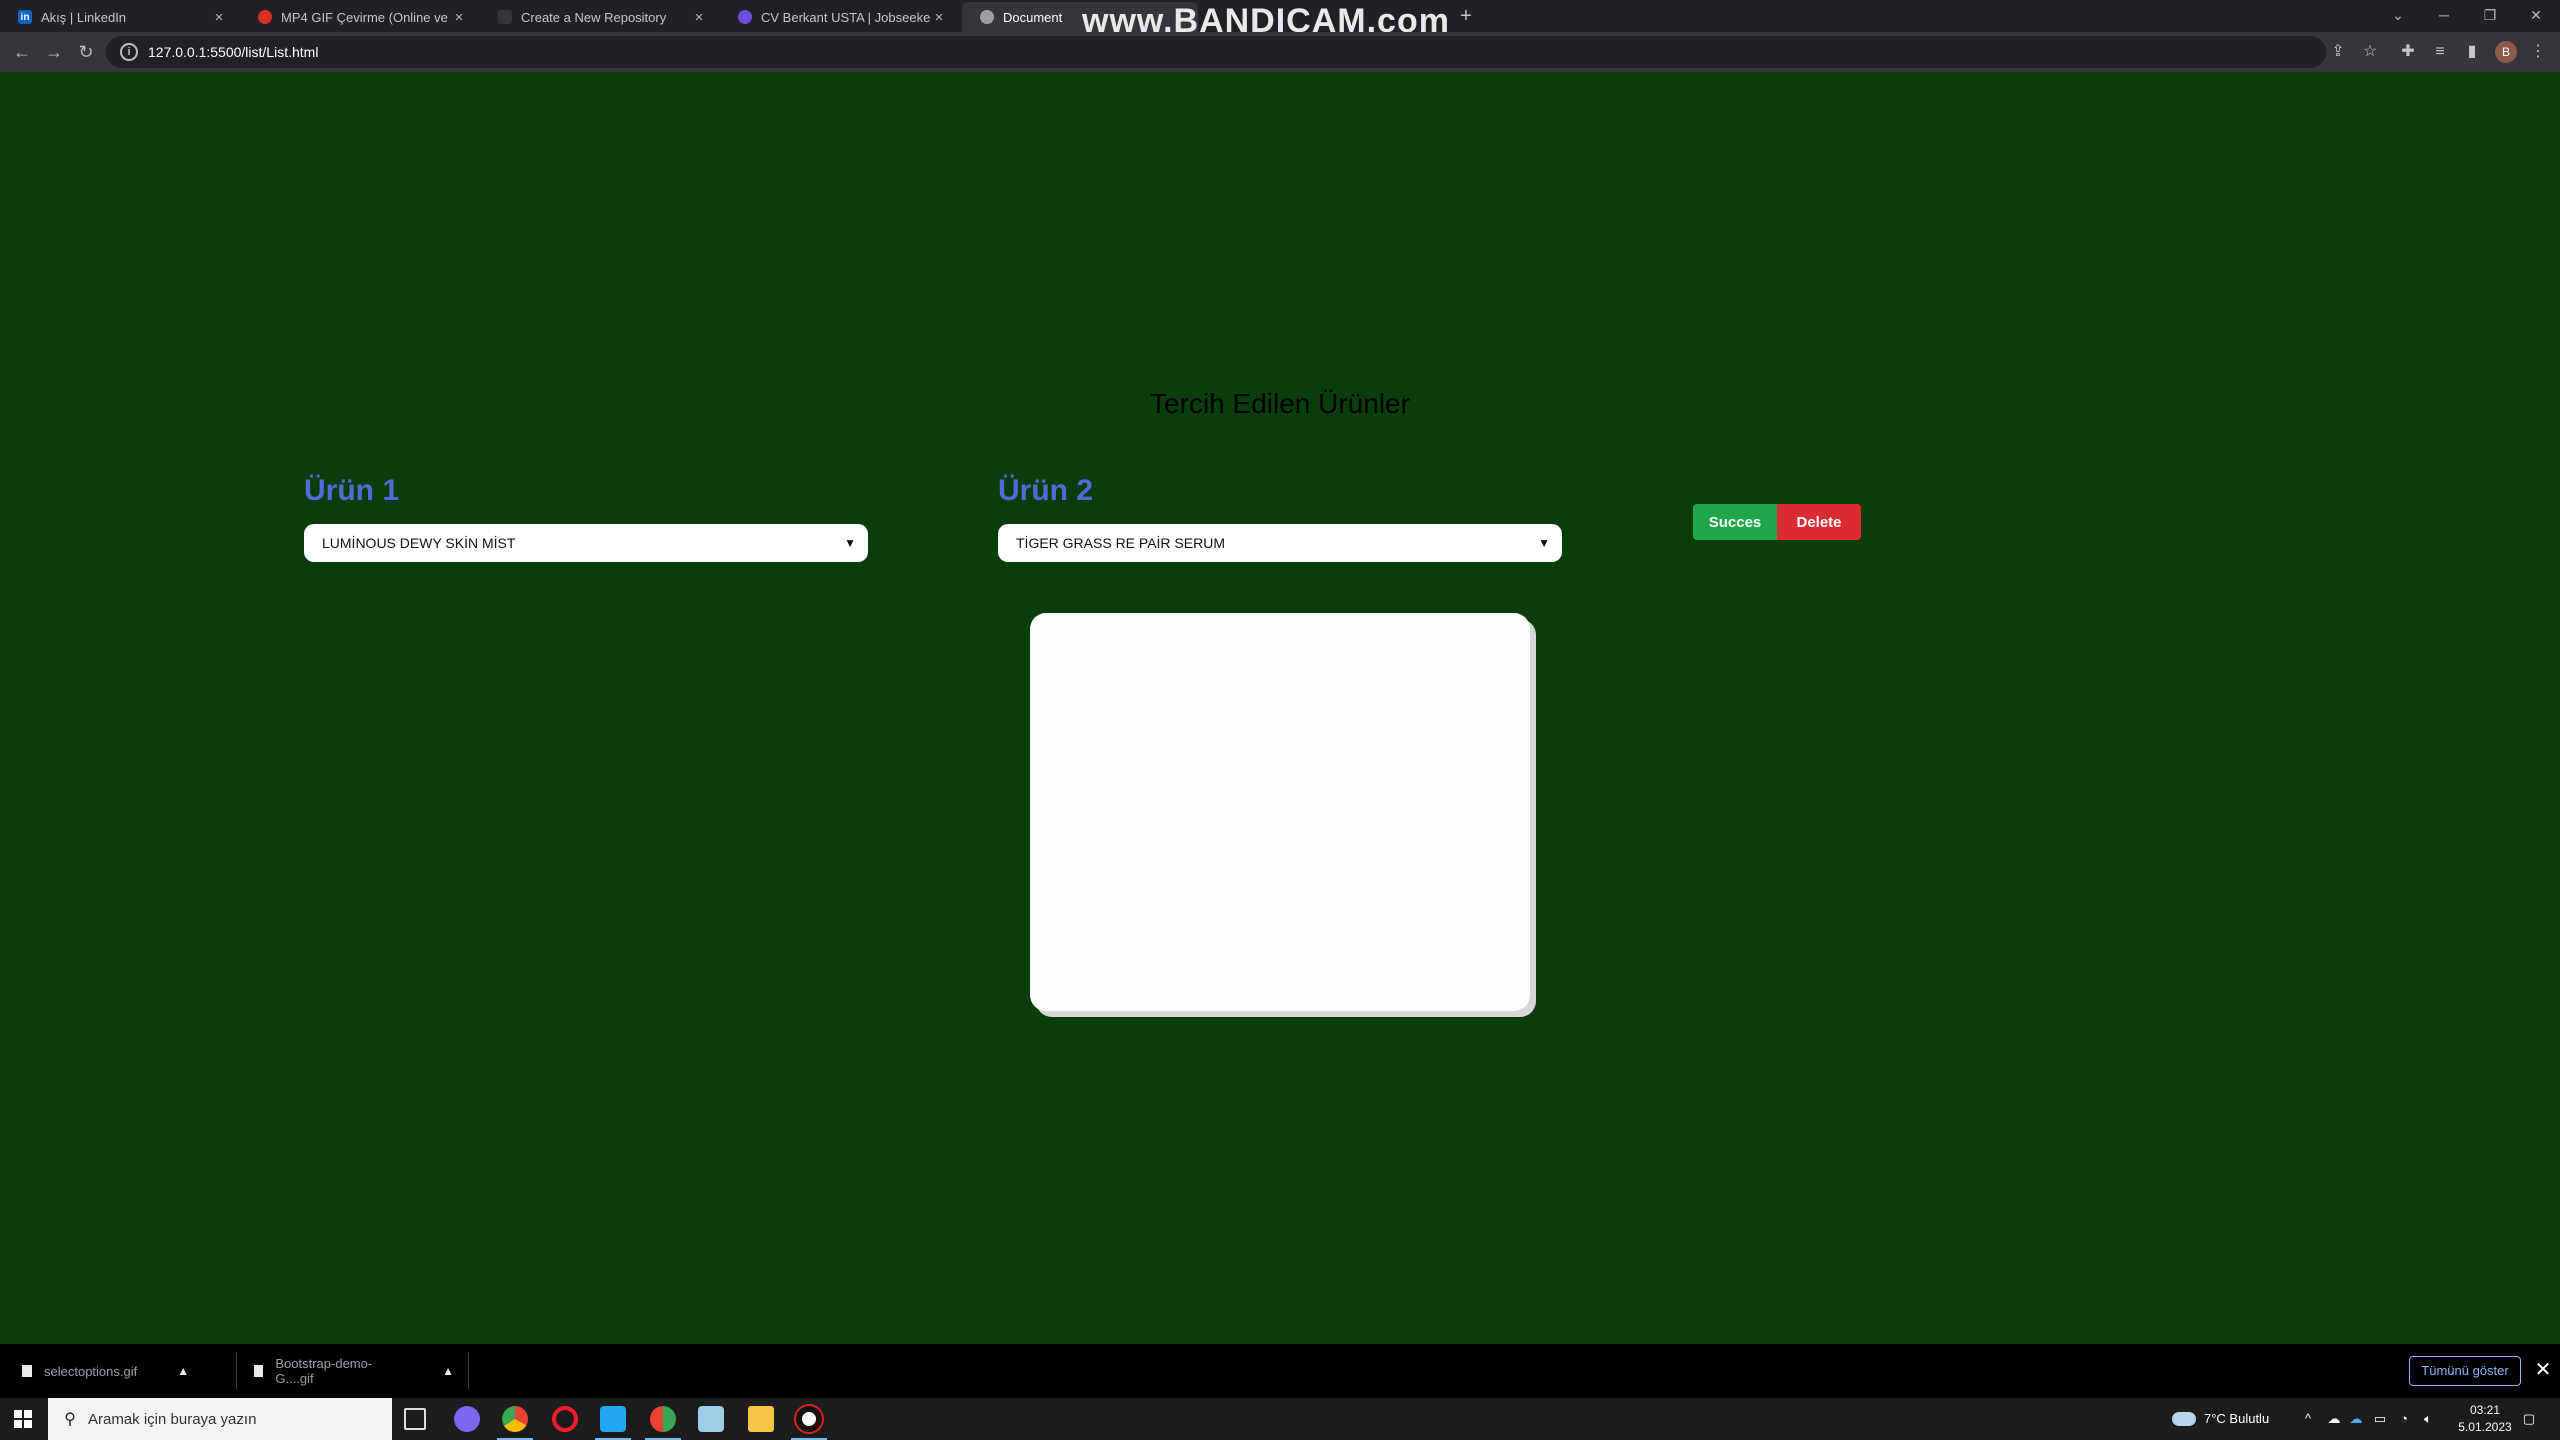  I want to click on discord-app-icon, so click(467, 1419).